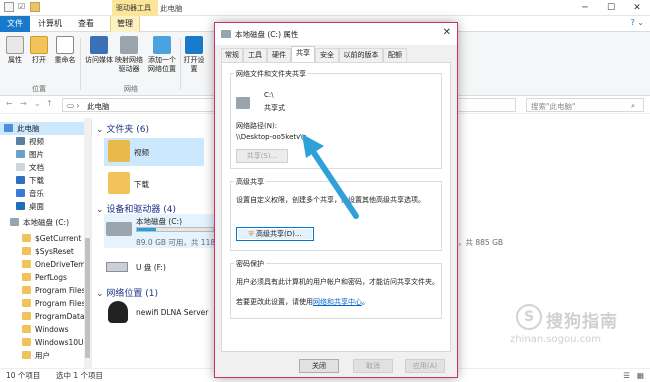  I want to click on nav-label: ProgramData, so click(60, 316).